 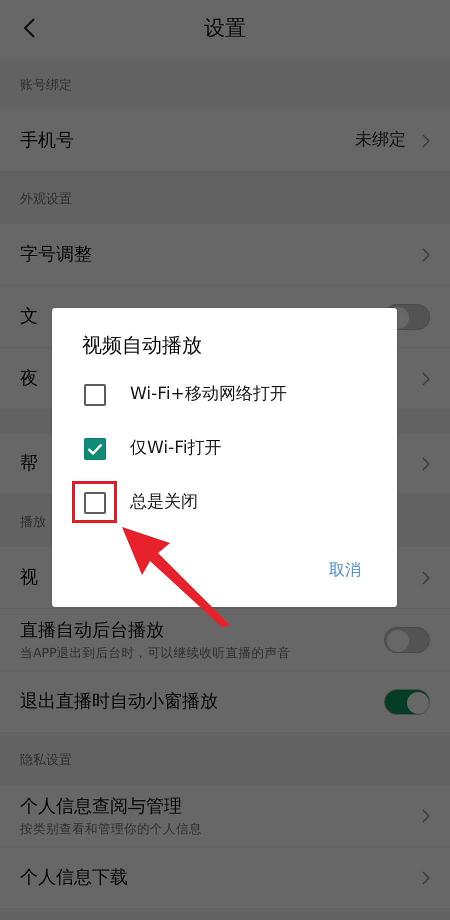 What do you see at coordinates (119, 702) in the screenshot?
I see `row-label: 退出直播时自动小窗播放` at bounding box center [119, 702].